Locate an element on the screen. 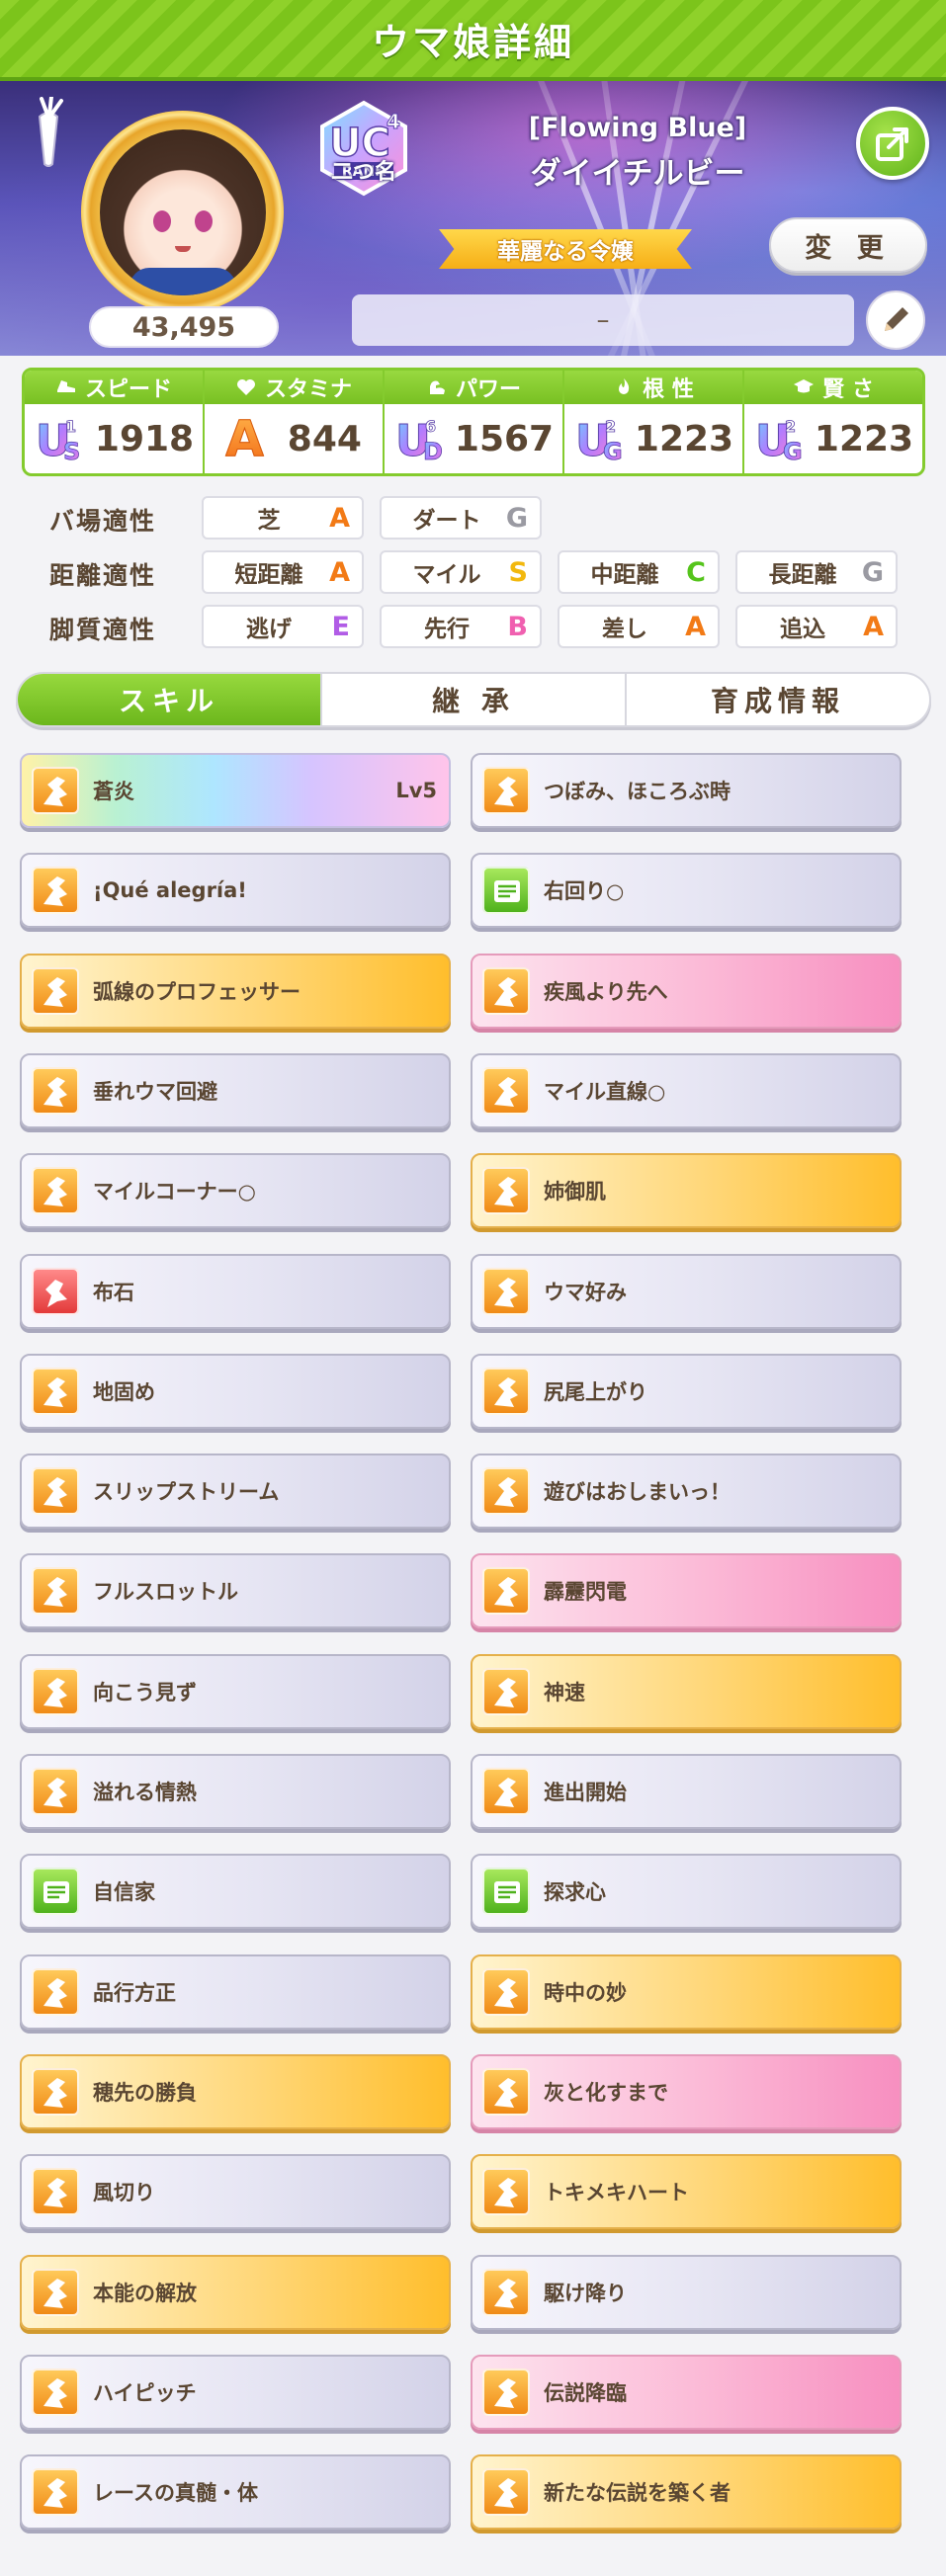  tab-skills: スキル is located at coordinates (170, 699).